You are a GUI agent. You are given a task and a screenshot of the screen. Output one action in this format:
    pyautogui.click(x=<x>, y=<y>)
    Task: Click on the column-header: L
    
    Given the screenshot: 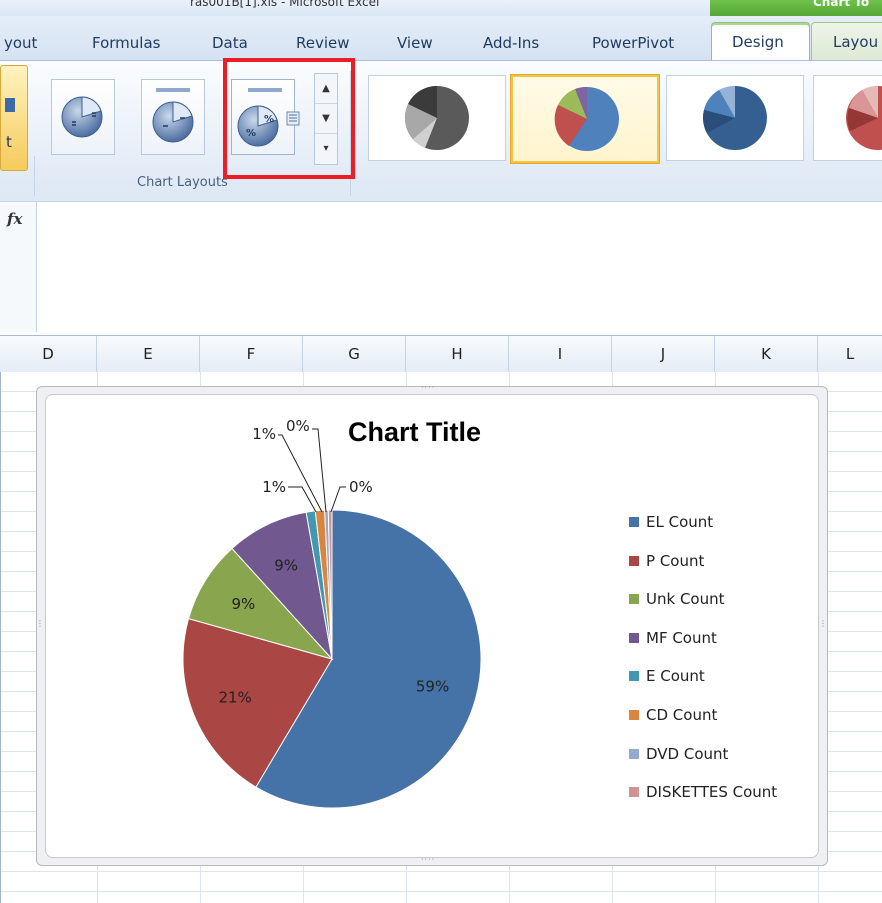 What is the action you would take?
    pyautogui.click(x=850, y=354)
    